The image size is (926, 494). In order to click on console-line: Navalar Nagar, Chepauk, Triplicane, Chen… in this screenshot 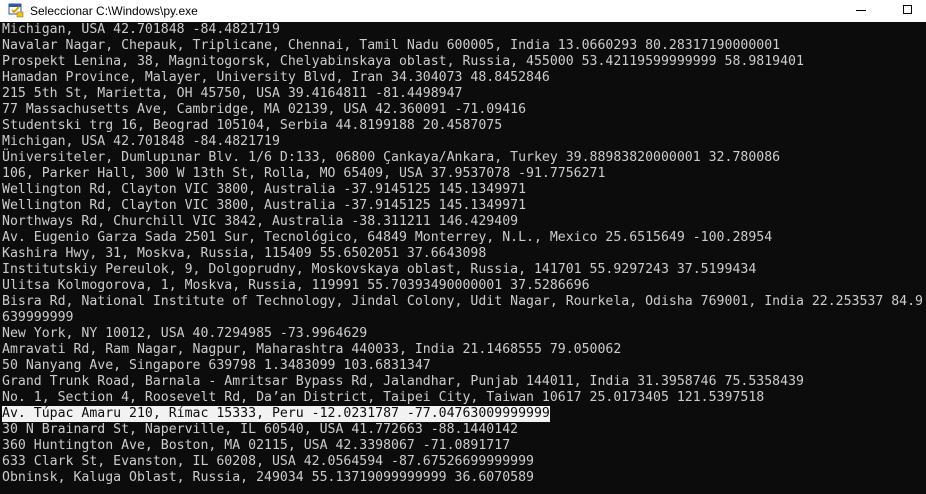, I will do `click(391, 46)`.